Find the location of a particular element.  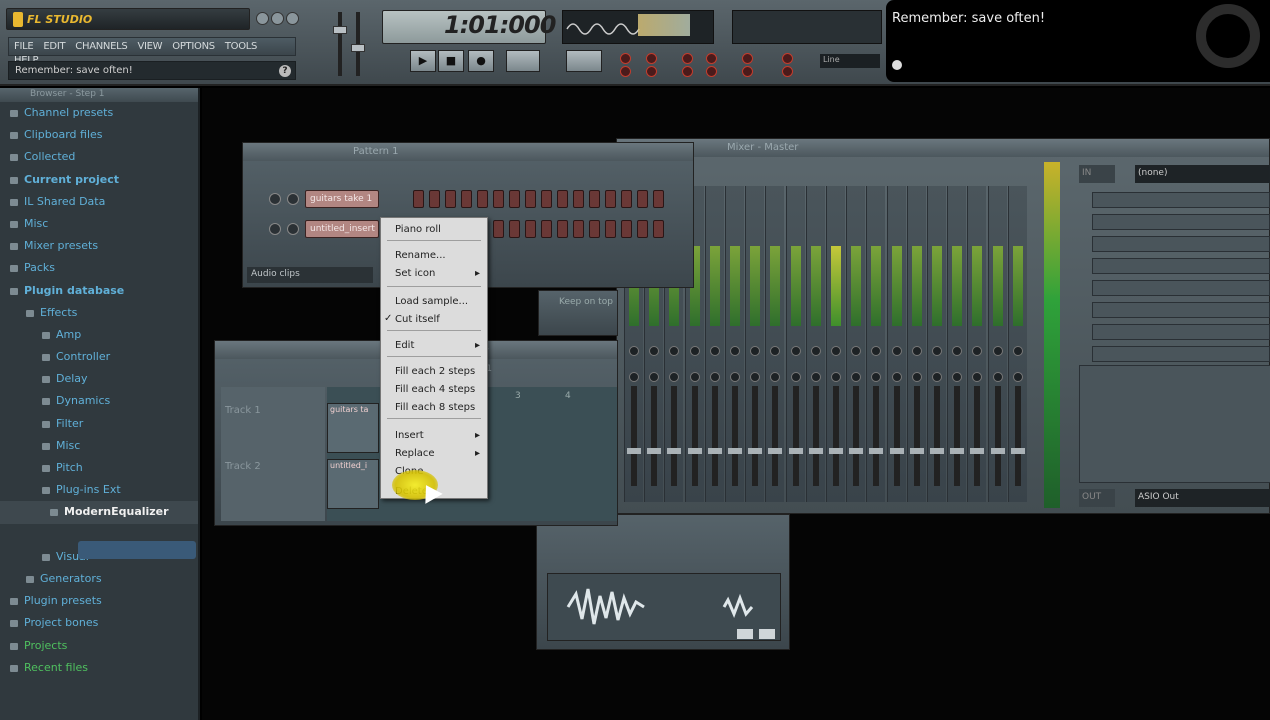

browser-item: Recent files is located at coordinates (99, 668).